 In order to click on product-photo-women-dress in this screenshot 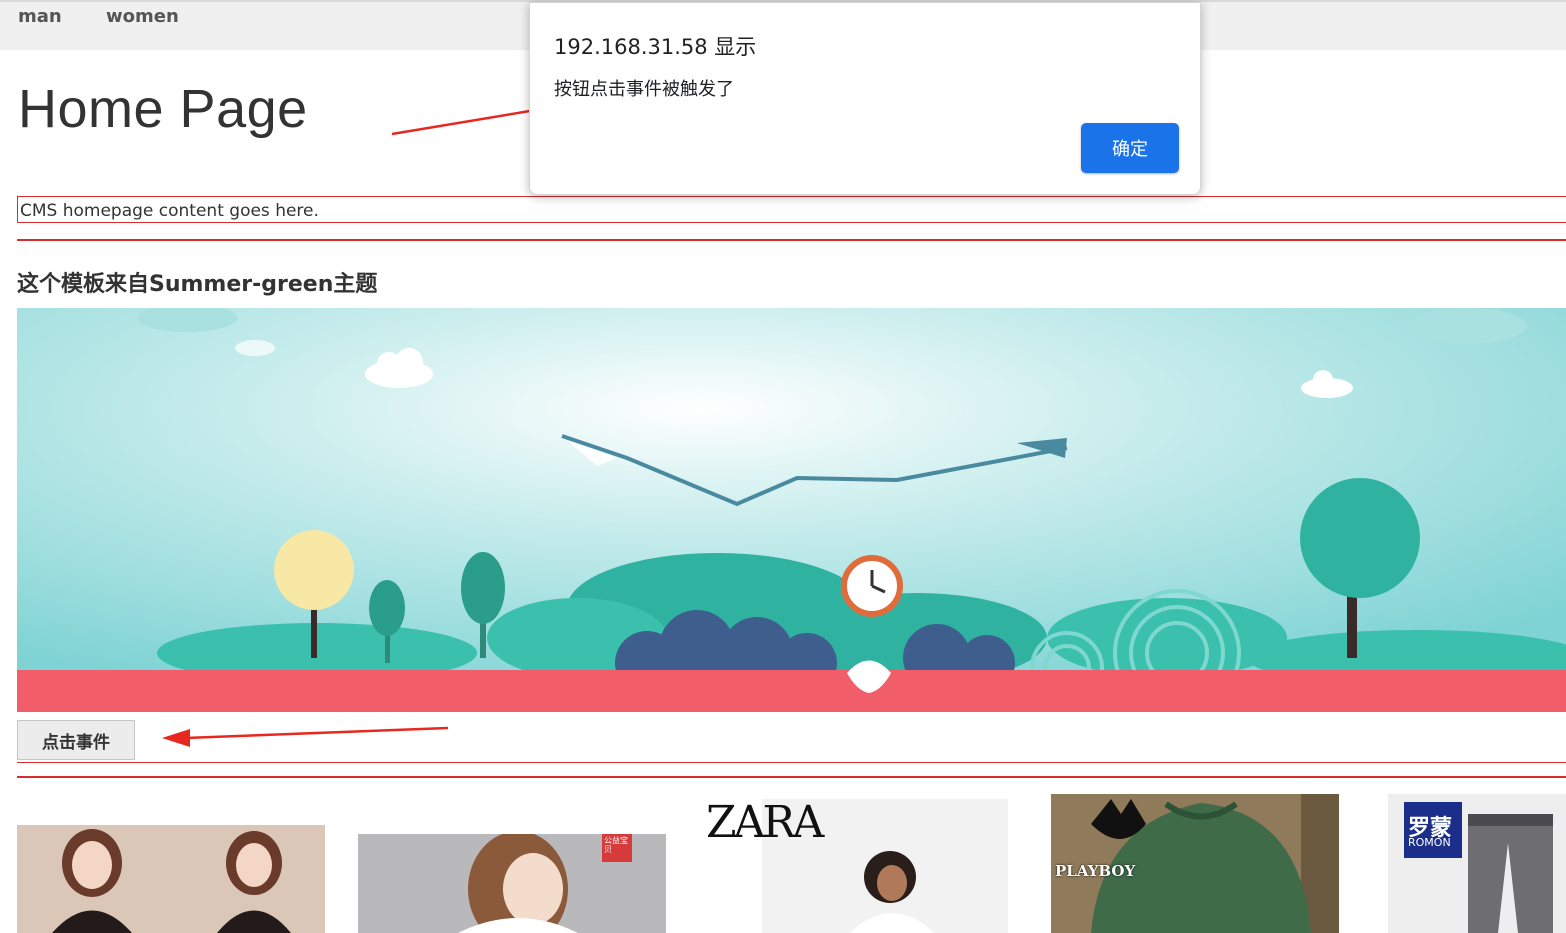, I will do `click(171, 879)`.